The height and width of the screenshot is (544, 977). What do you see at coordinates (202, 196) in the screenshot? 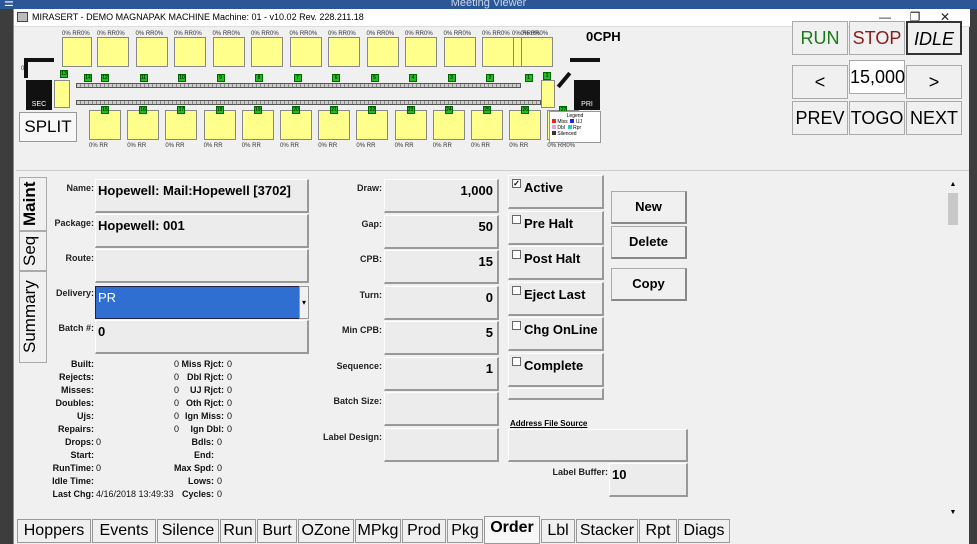
I see `name-field: Hopewell: Mail:Hopewell [3702]` at bounding box center [202, 196].